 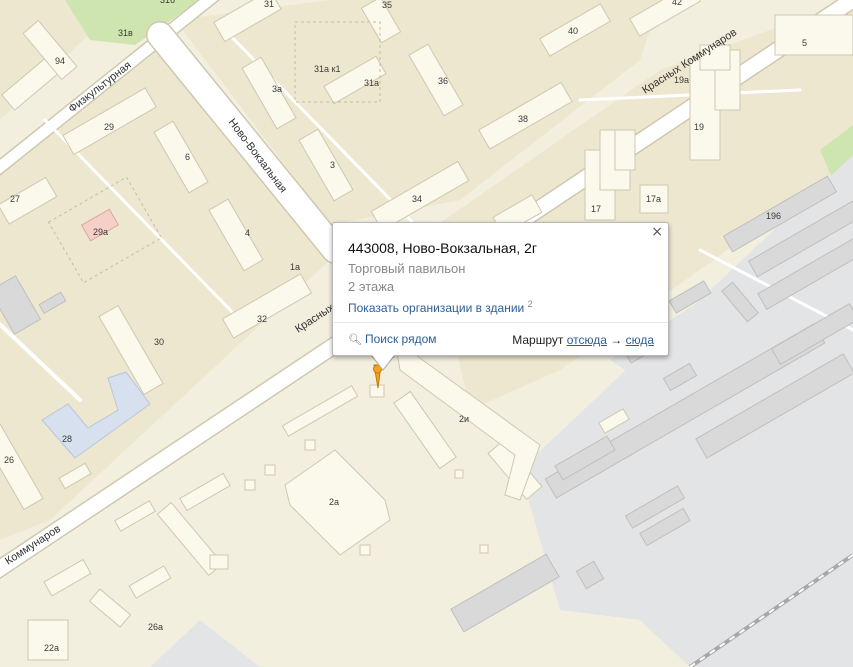 What do you see at coordinates (530, 304) in the screenshot?
I see `organizations-count: 2` at bounding box center [530, 304].